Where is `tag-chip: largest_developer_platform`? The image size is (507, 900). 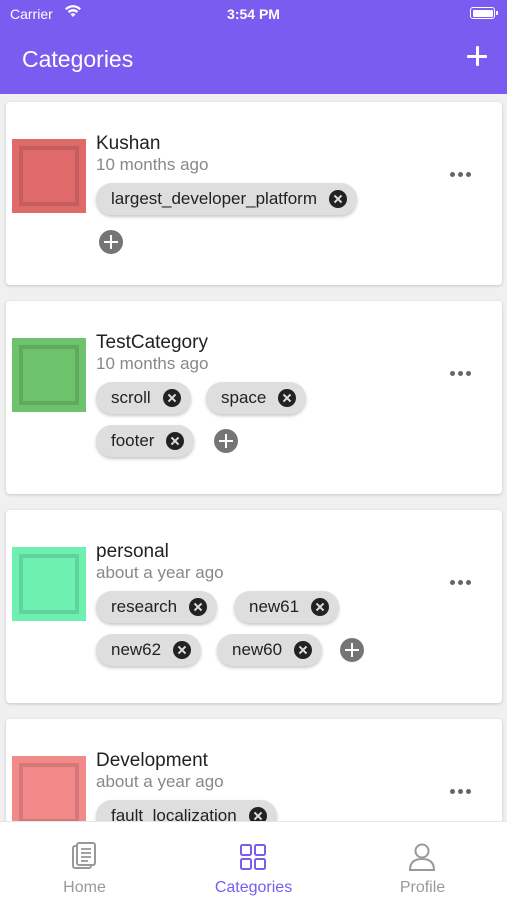
tag-chip: largest_developer_platform is located at coordinates (227, 199).